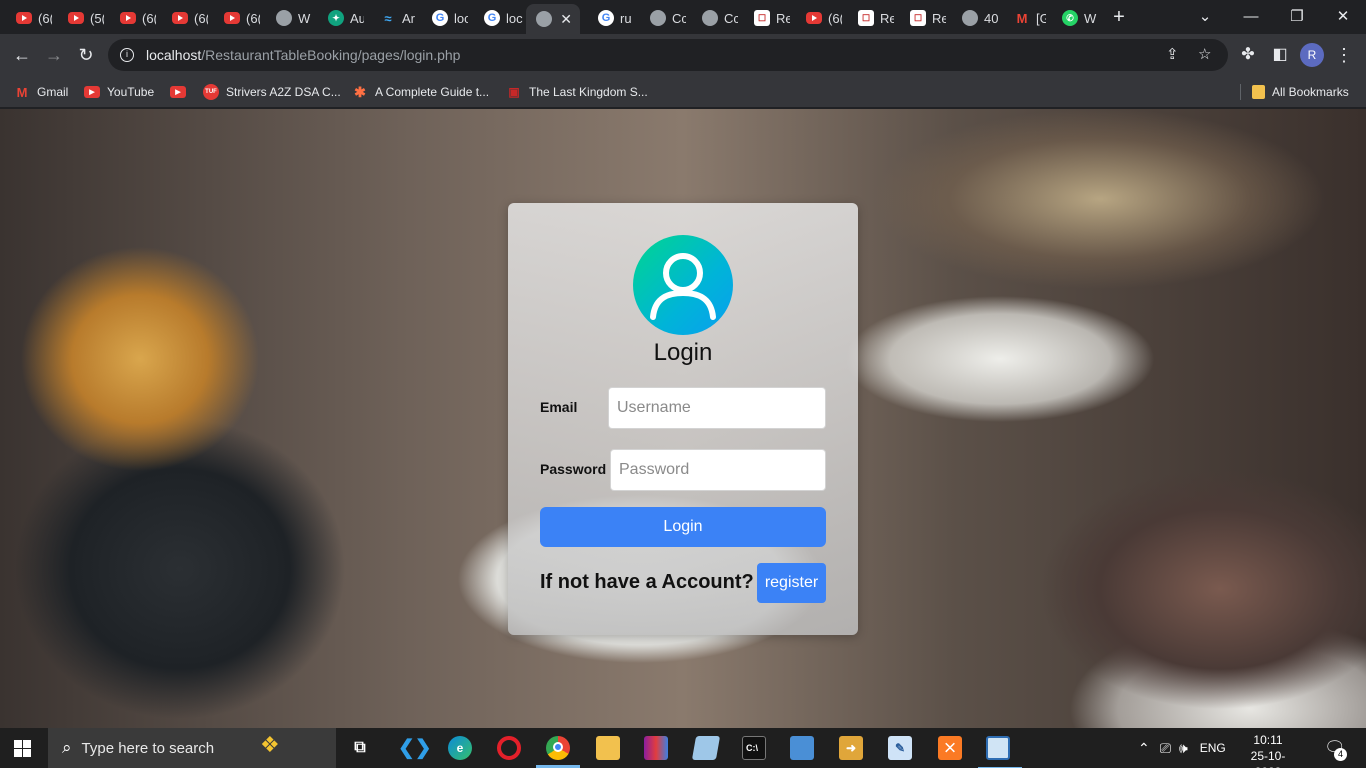  Describe the element at coordinates (559, 407) in the screenshot. I see `email-label: Email` at that location.